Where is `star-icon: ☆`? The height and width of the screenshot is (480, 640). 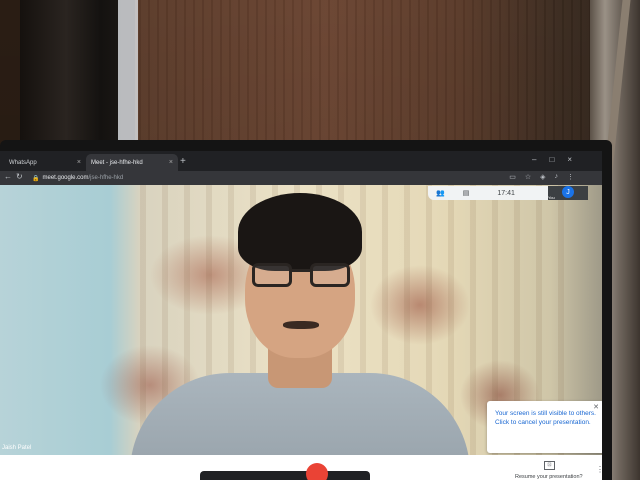
star-icon: ☆ is located at coordinates (528, 177).